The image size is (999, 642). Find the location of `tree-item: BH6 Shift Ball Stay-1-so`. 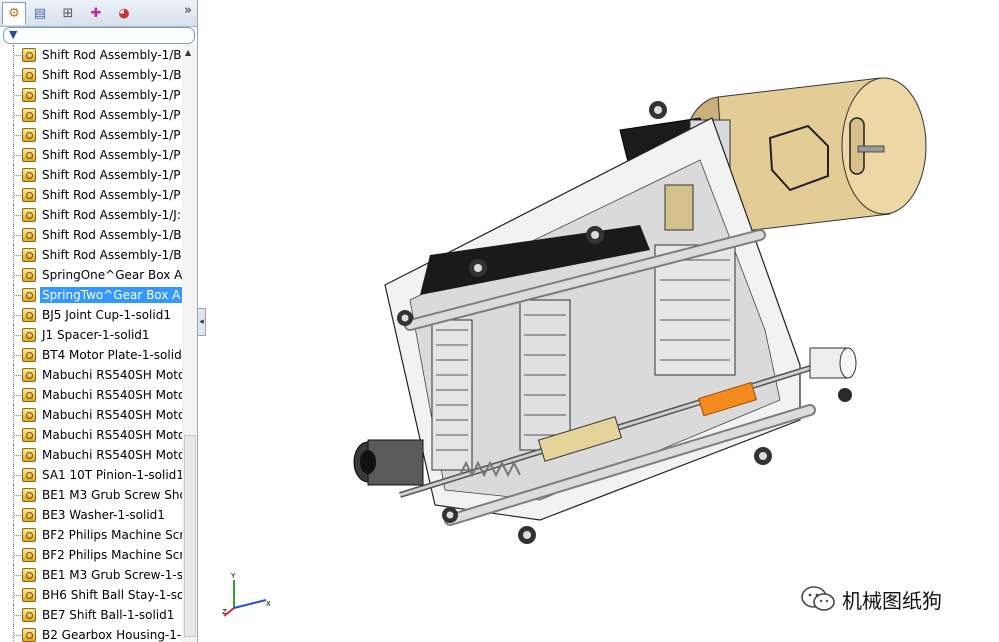

tree-item: BH6 Shift Ball Stay-1-so is located at coordinates (91, 595).